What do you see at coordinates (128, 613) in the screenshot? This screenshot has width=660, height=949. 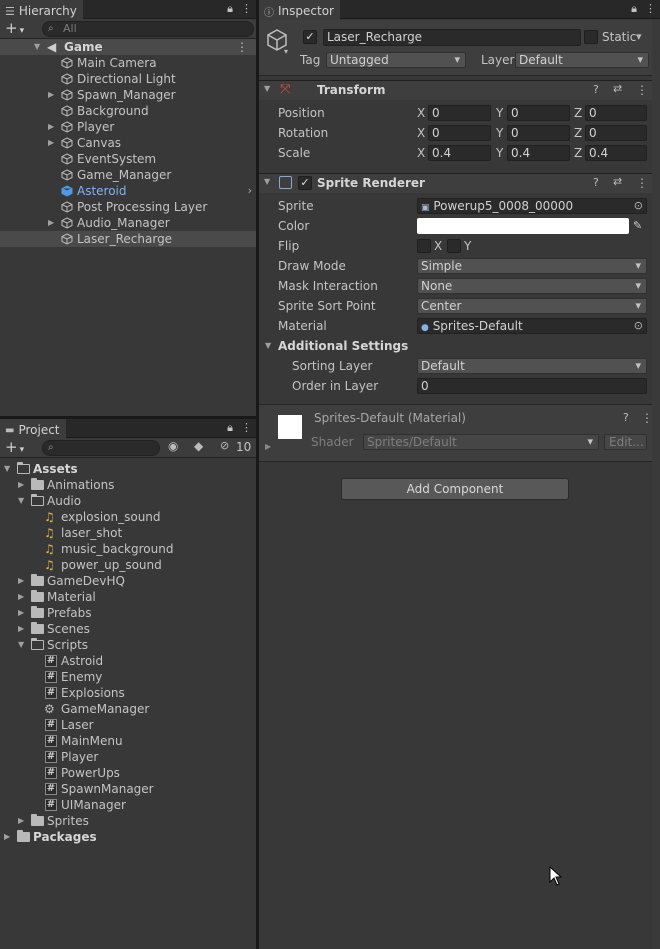 I see `project-tree-item: ▶ Prefabs` at bounding box center [128, 613].